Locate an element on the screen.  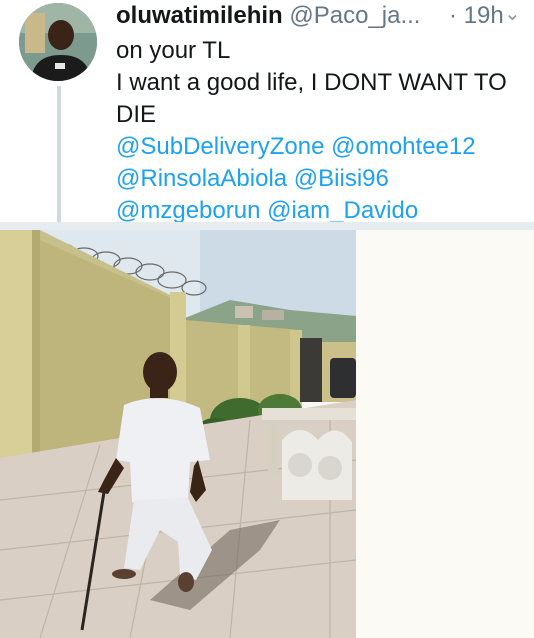
tweet-line: on your TL is located at coordinates (173, 50).